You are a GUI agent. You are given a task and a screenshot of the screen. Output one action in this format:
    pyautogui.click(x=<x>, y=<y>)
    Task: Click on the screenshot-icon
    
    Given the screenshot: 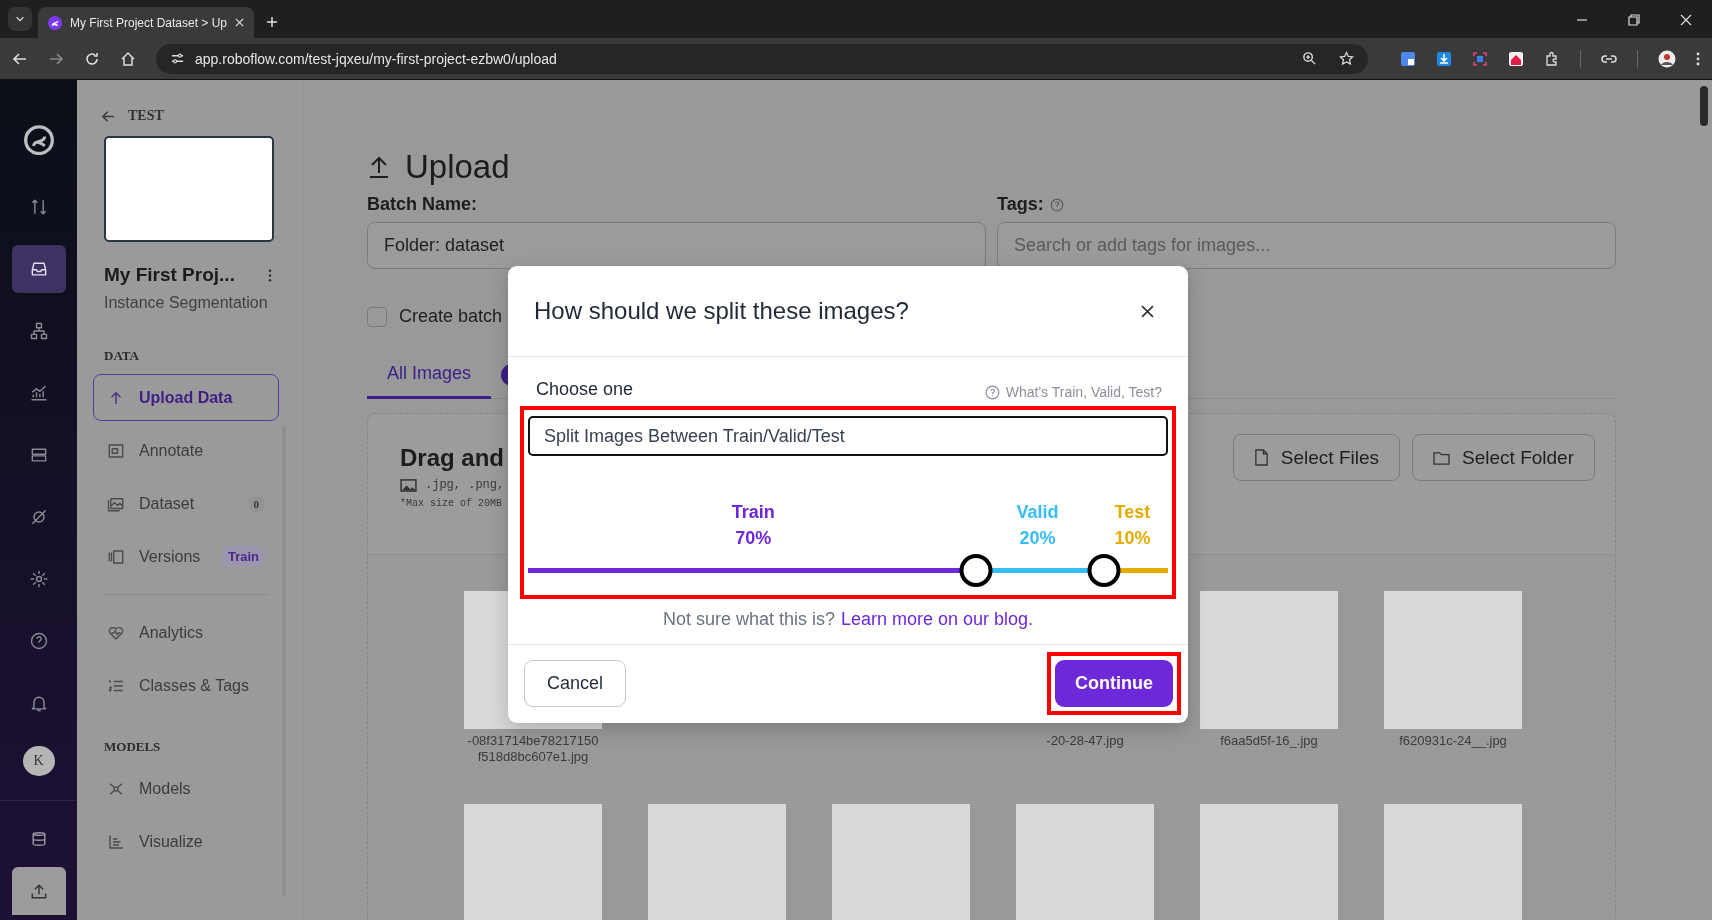 What is the action you would take?
    pyautogui.click(x=1480, y=58)
    